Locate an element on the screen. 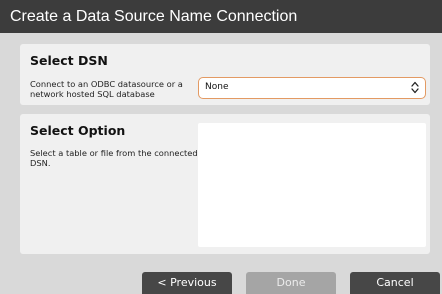  select-dsn-heading: Select DSN is located at coordinates (69, 60).